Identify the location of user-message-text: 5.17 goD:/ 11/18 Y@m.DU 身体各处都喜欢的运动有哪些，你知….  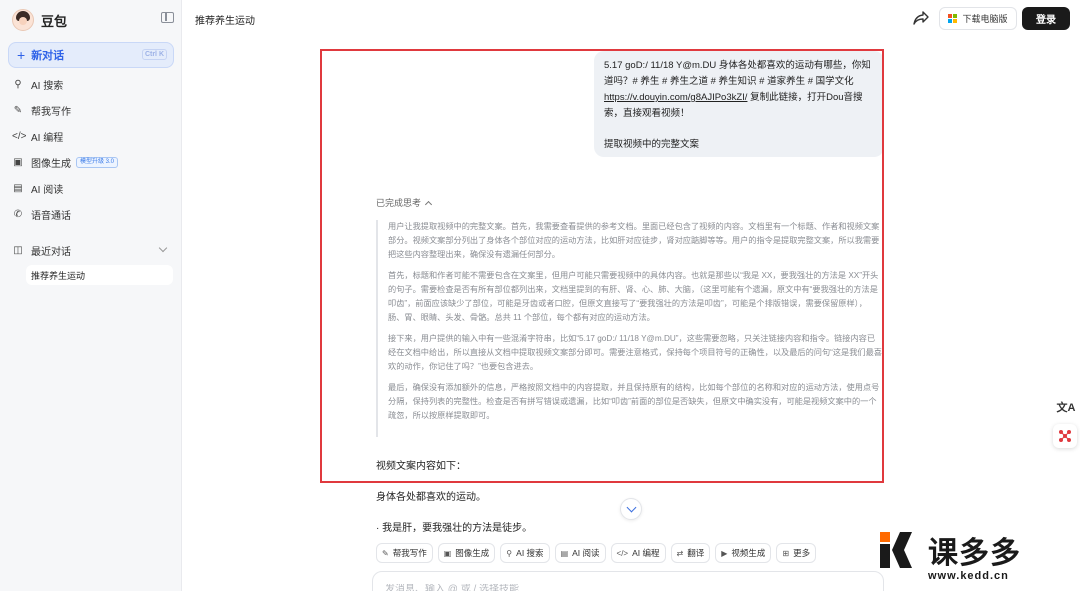
(737, 73).